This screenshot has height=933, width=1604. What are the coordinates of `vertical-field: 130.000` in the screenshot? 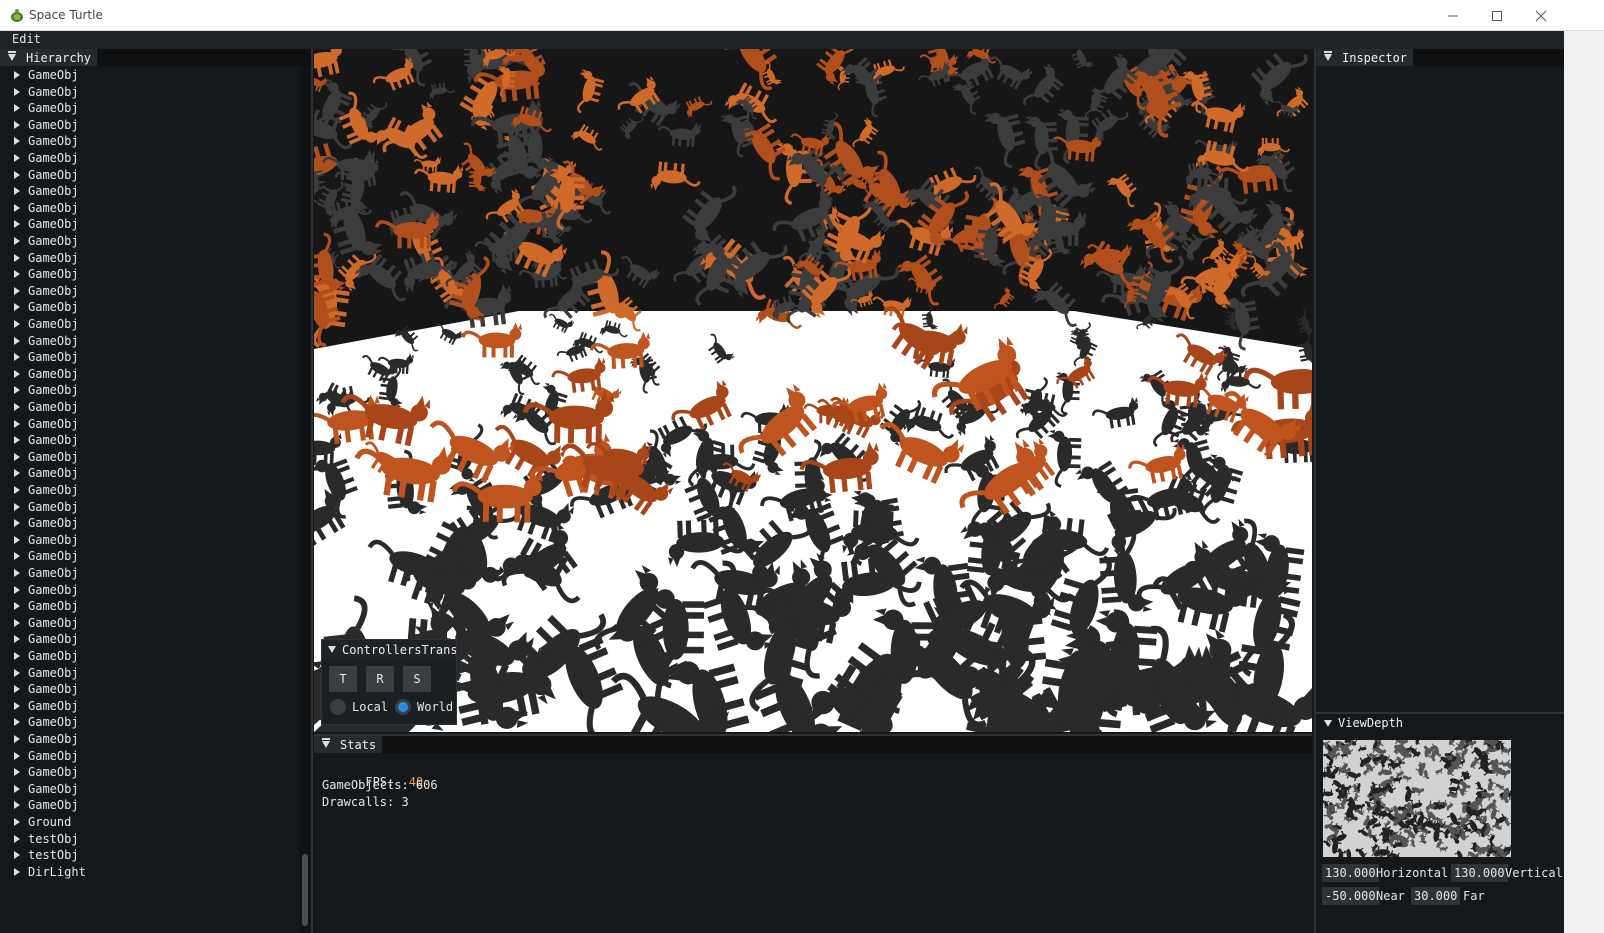 It's located at (1479, 873).